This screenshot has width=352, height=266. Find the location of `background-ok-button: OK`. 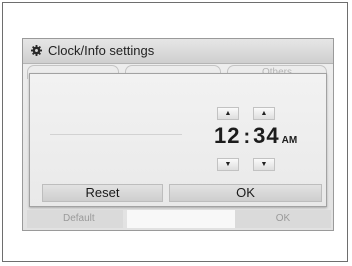

background-ok-button: OK is located at coordinates (283, 219).